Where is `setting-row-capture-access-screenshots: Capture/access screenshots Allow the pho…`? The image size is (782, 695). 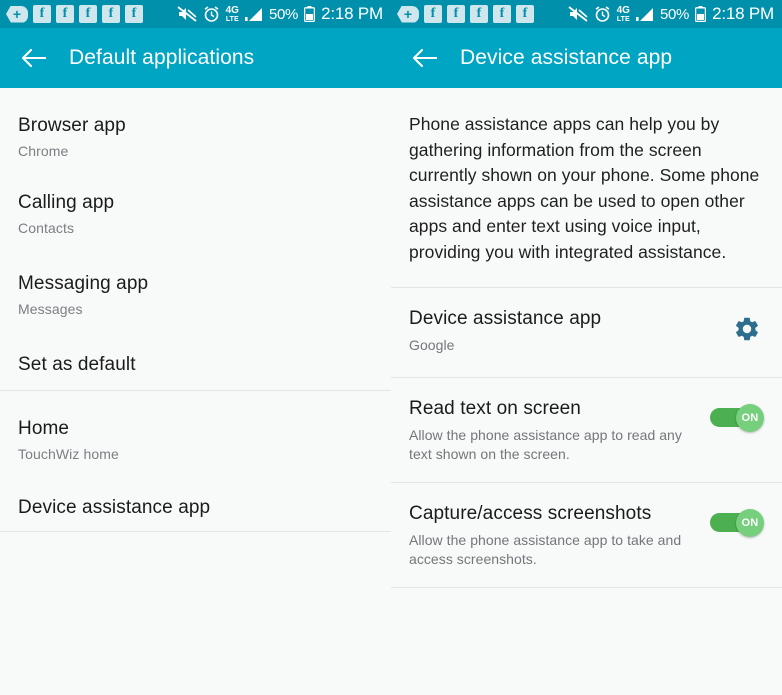
setting-row-capture-access-screenshots: Capture/access screenshots Allow the pho… is located at coordinates (586, 535).